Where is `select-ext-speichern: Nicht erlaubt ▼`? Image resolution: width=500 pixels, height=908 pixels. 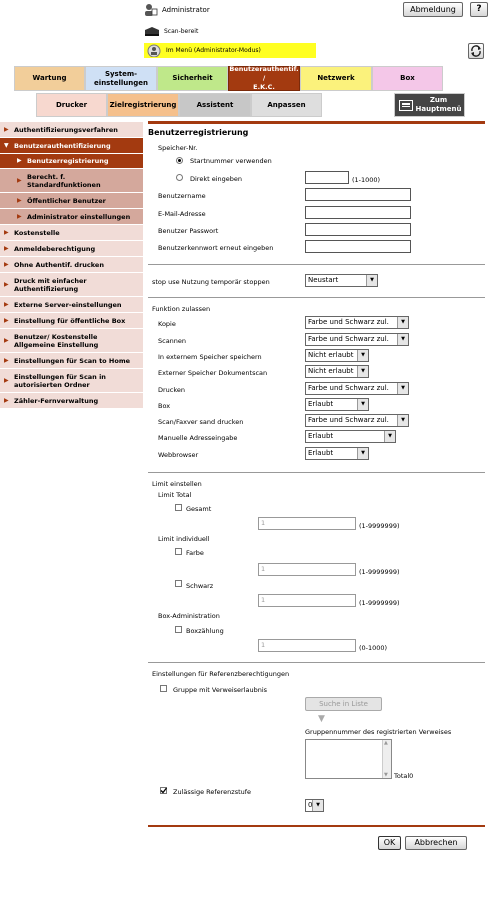 select-ext-speichern: Nicht erlaubt ▼ is located at coordinates (337, 355).